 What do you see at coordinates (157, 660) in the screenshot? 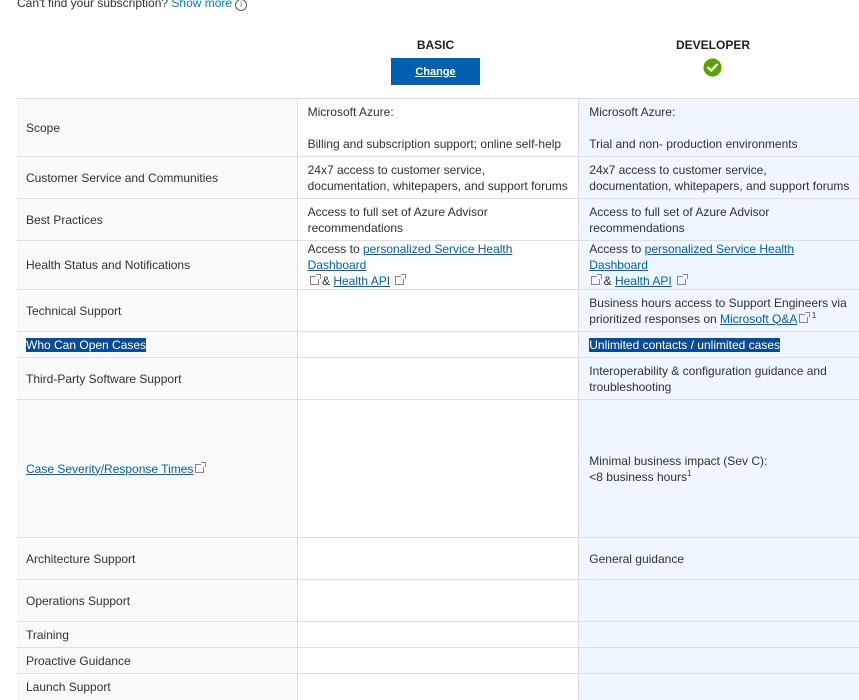
I see `row-label-proactive-guidance: Proactive Guidance` at bounding box center [157, 660].